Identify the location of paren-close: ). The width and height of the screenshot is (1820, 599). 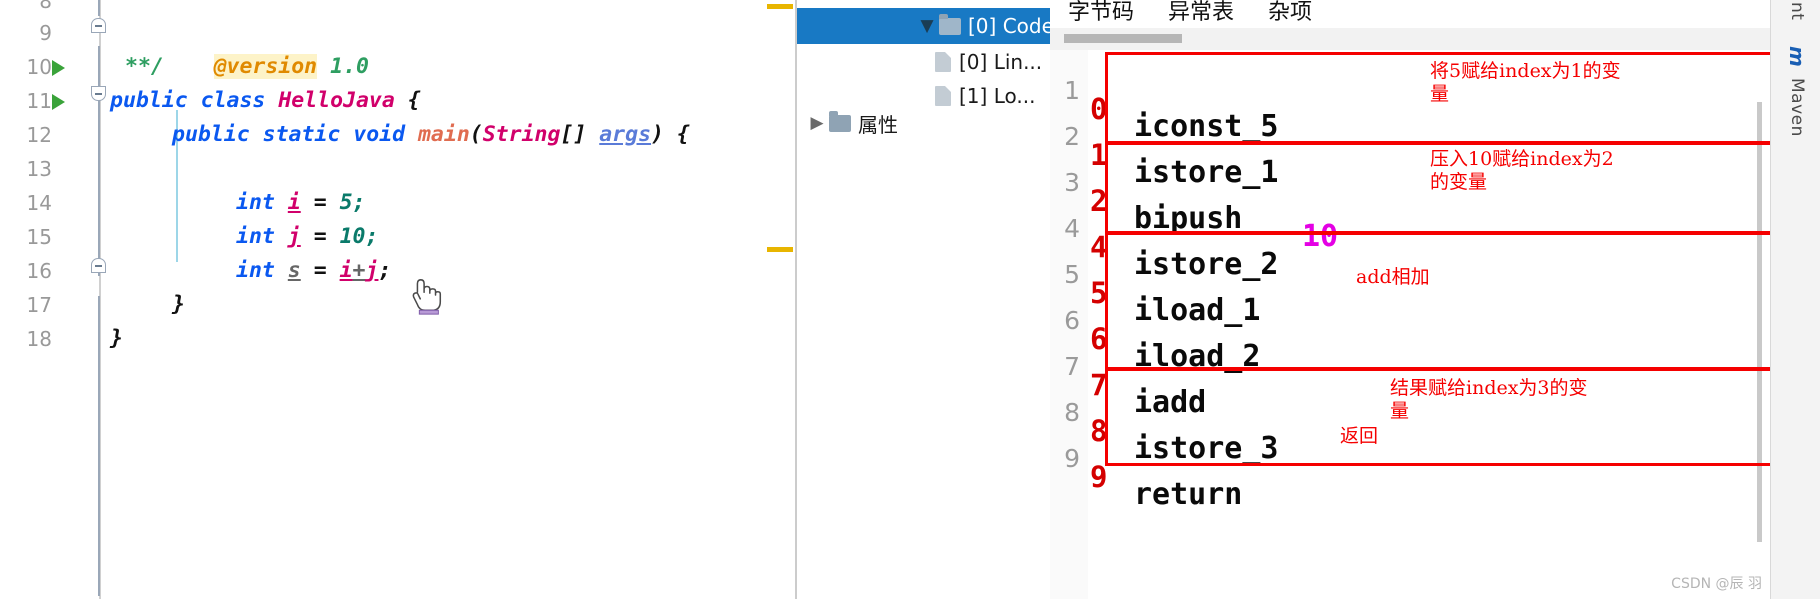
(657, 134).